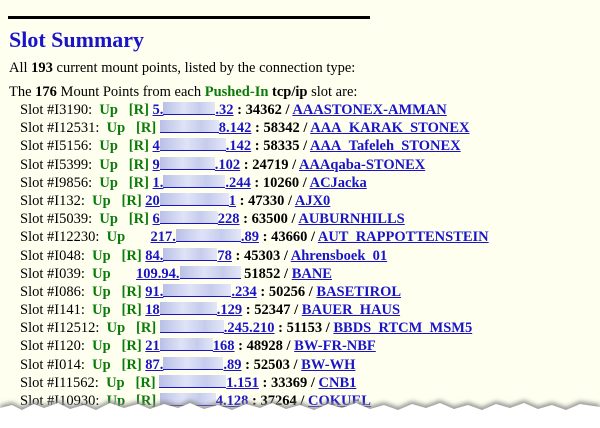 The image size is (600, 428). I want to click on ip-address-link: 217. .89, so click(204, 237).